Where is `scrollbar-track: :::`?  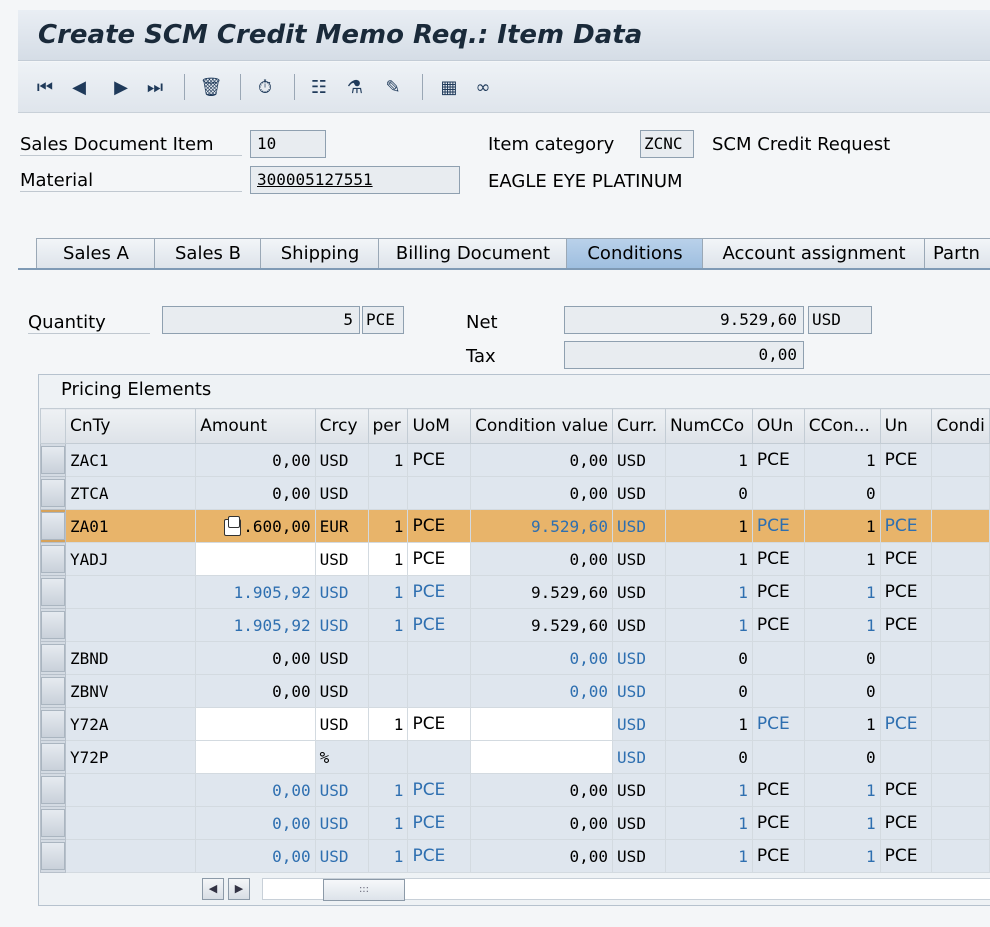 scrollbar-track: ::: is located at coordinates (626, 889).